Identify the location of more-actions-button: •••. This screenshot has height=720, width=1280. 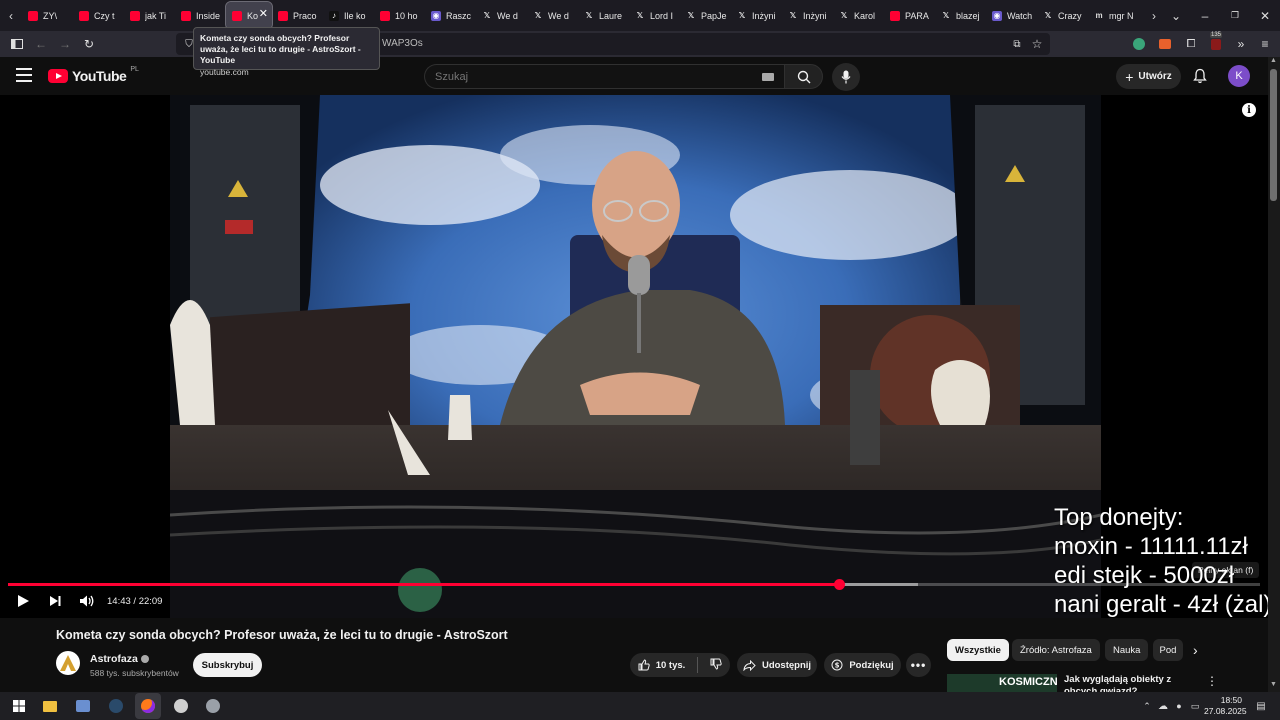
(918, 665).